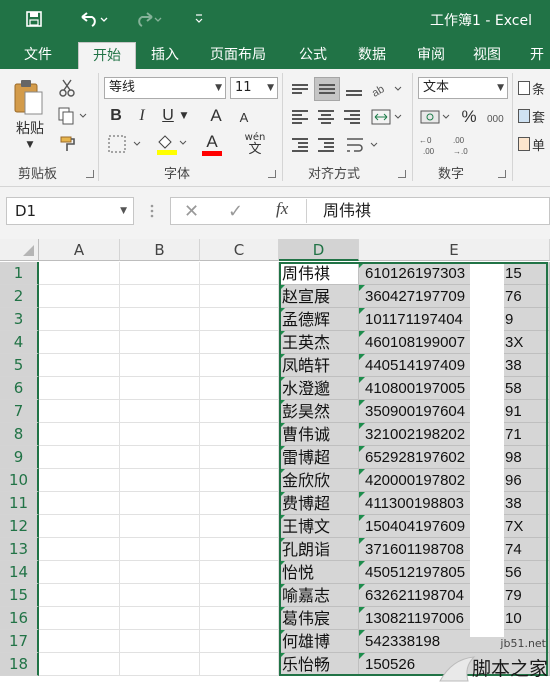 The height and width of the screenshot is (683, 550). What do you see at coordinates (191, 211) in the screenshot?
I see `cancel-icon: ✕` at bounding box center [191, 211].